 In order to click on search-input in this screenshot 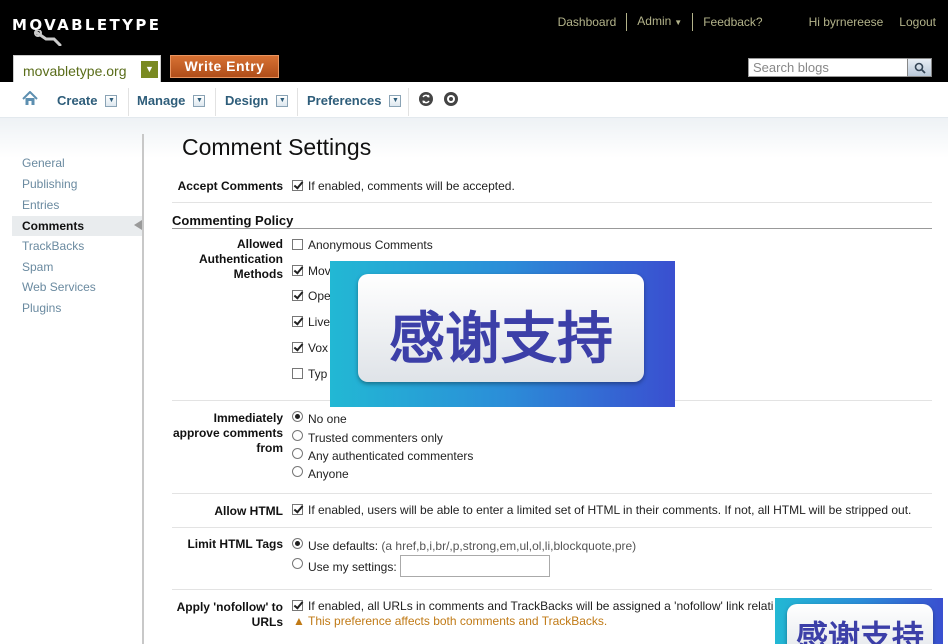, I will do `click(828, 67)`.